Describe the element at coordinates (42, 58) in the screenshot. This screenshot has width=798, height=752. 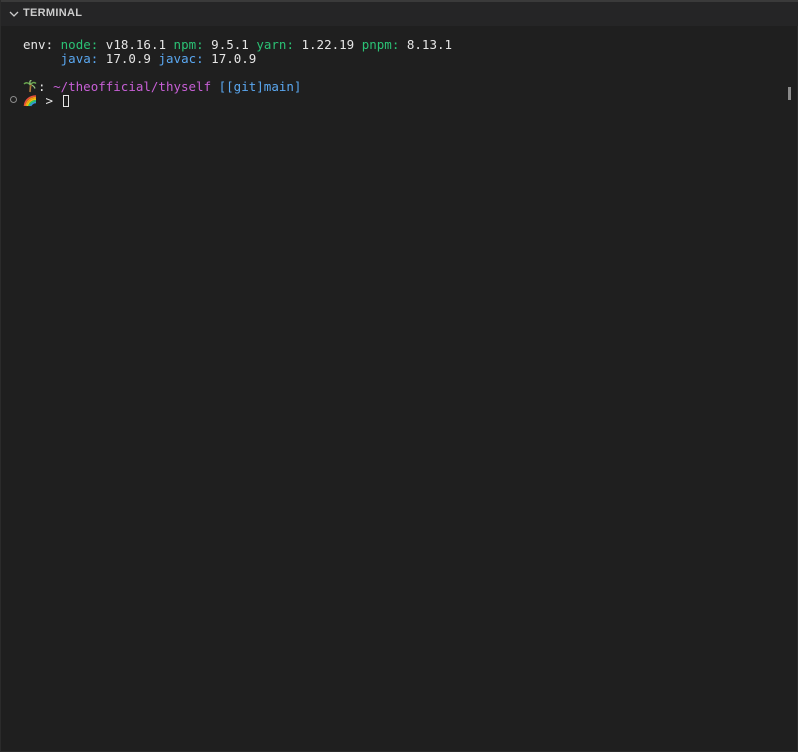
I see `env-indent` at that location.